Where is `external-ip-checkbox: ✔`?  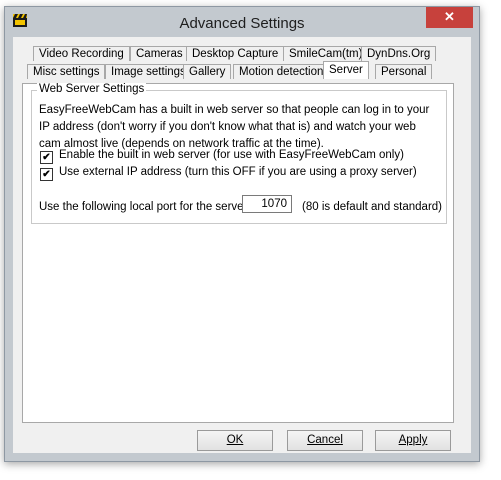
external-ip-checkbox: ✔ is located at coordinates (46, 174).